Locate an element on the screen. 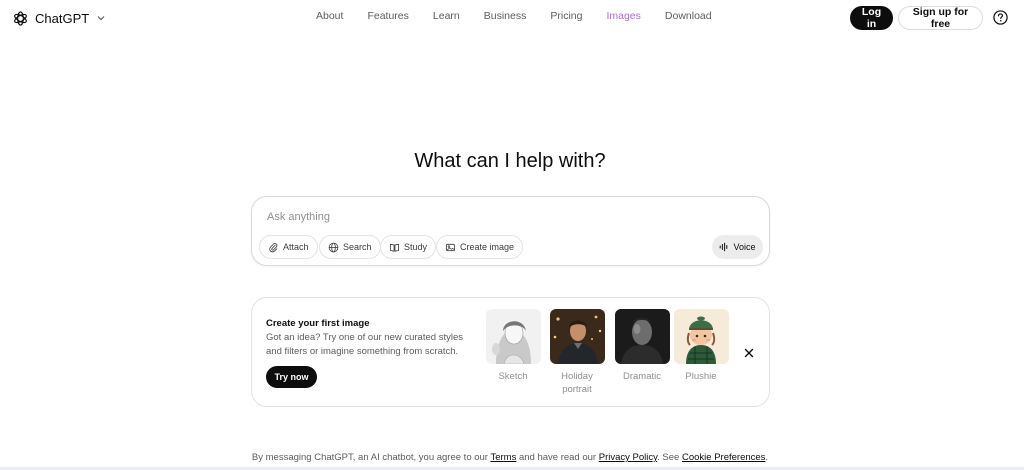 This screenshot has width=1024, height=470. style-thumbnail-sketch is located at coordinates (513, 336).